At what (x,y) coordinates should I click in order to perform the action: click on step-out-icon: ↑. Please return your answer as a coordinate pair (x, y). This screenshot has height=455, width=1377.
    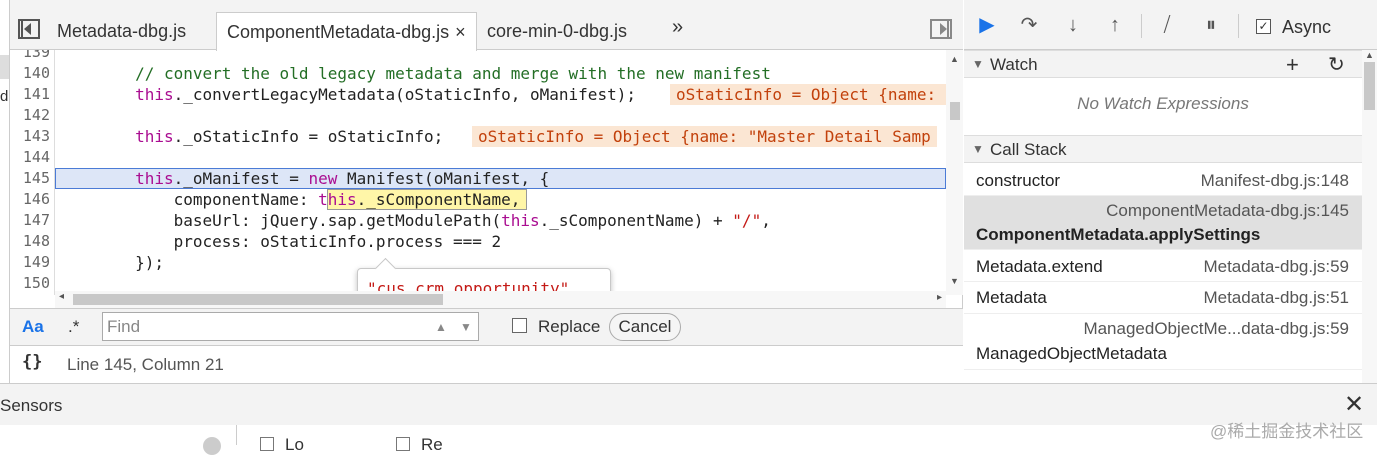
    Looking at the image, I should click on (1115, 25).